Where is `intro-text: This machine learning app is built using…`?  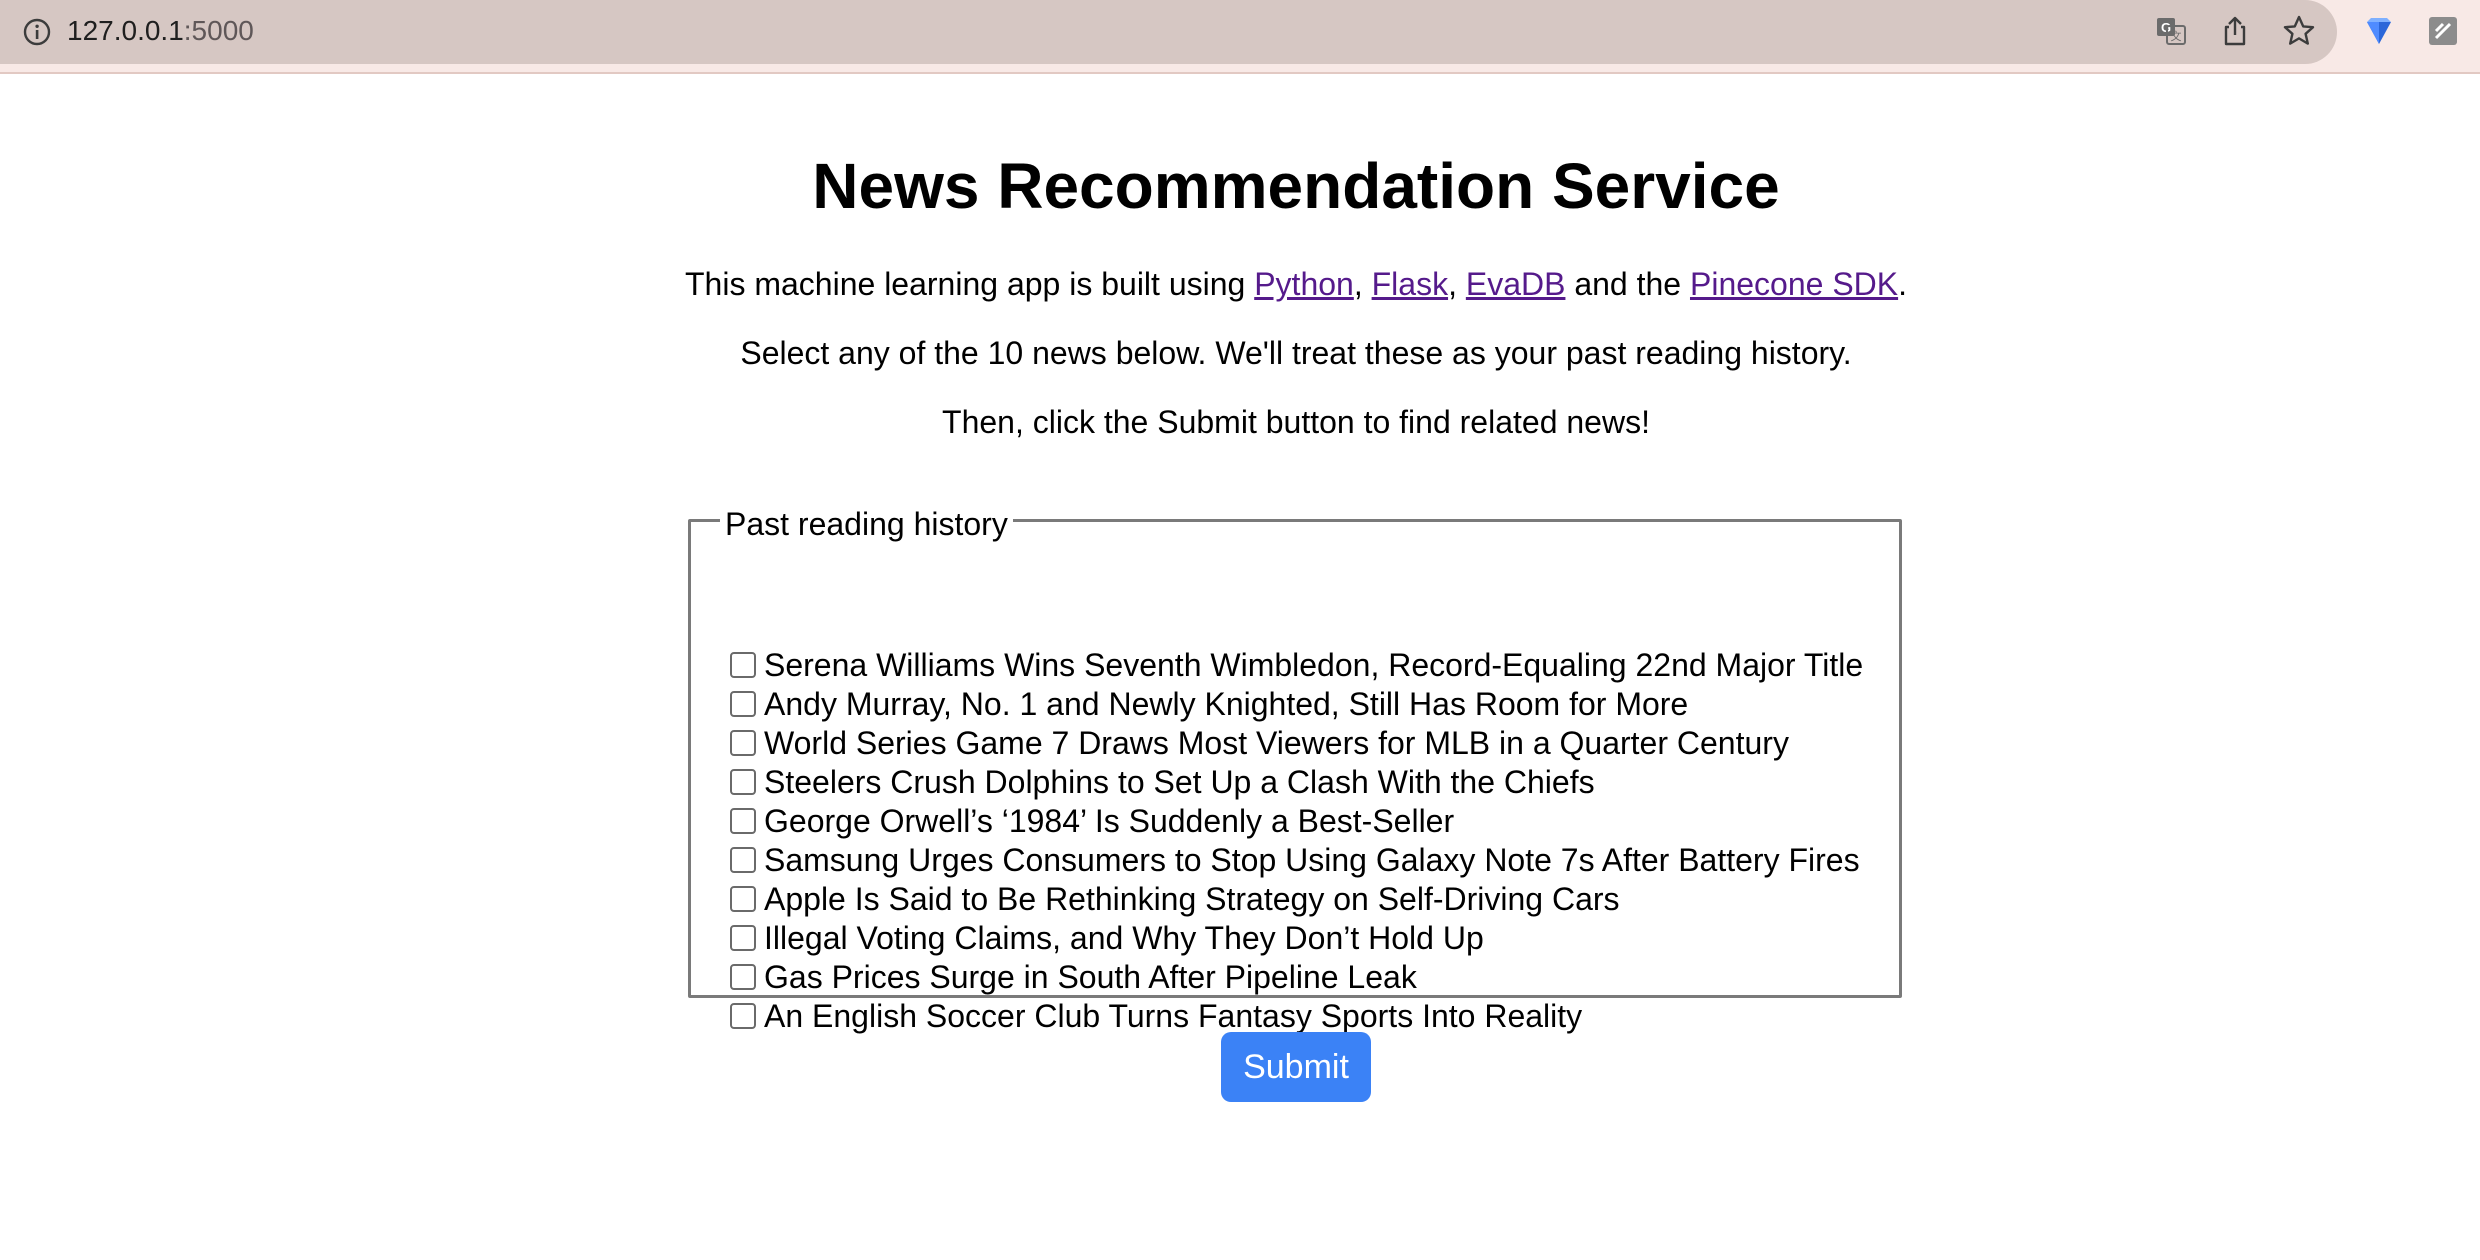
intro-text: This machine learning app is built using… is located at coordinates (1240, 284).